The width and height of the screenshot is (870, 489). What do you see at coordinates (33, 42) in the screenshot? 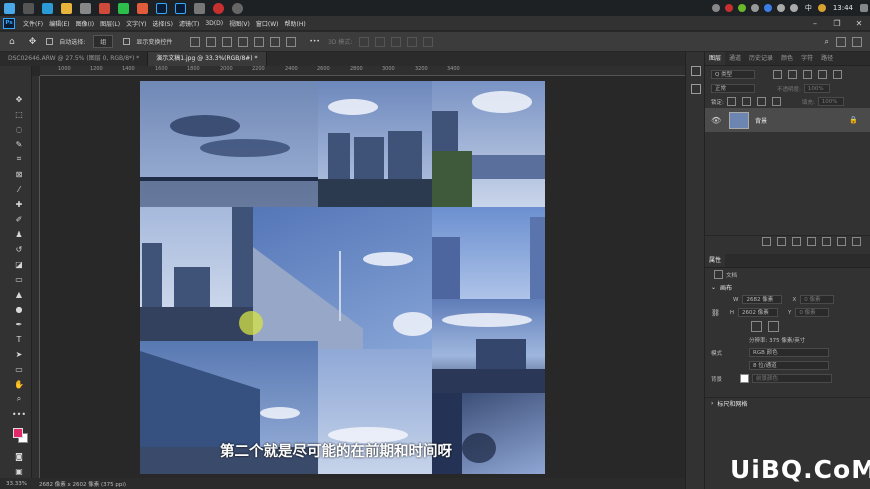
I see `move-tool-icon: ✥` at bounding box center [33, 42].